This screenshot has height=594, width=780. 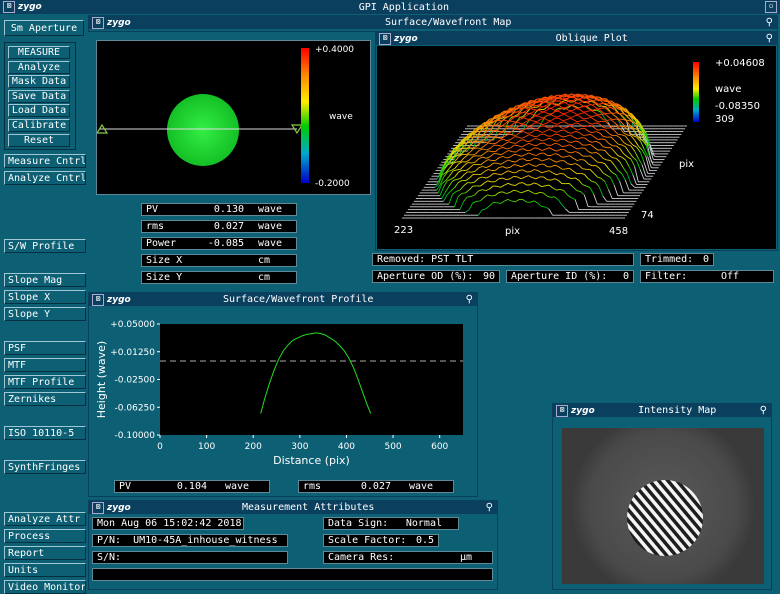 I want to click on profile-rms-field: rms 0.027 wave, so click(x=376, y=486).